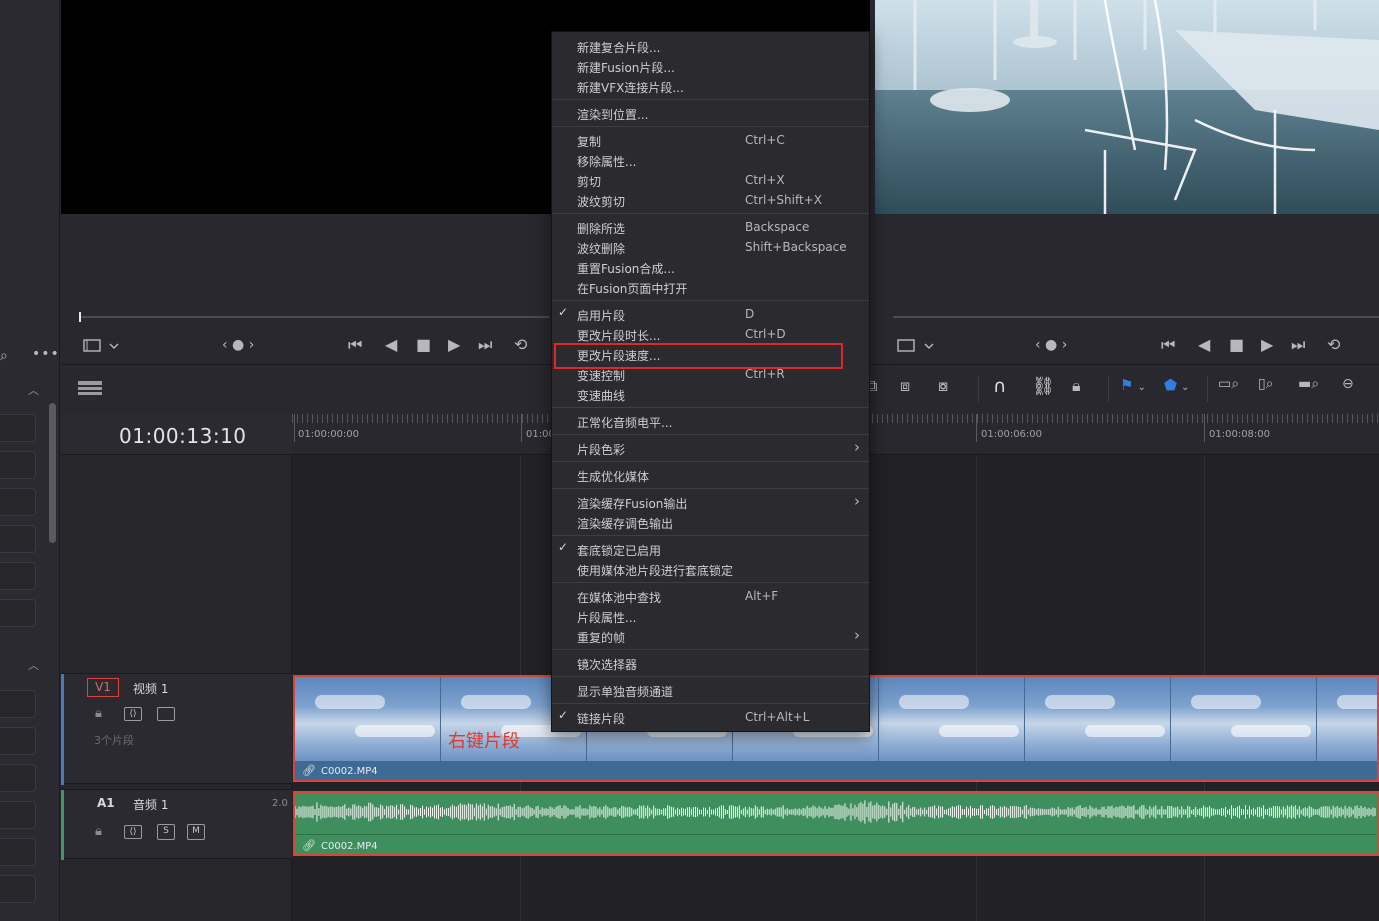 This screenshot has height=921, width=1379. What do you see at coordinates (1231, 387) in the screenshot?
I see `zoom-full-icon: ▭⌕` at bounding box center [1231, 387].